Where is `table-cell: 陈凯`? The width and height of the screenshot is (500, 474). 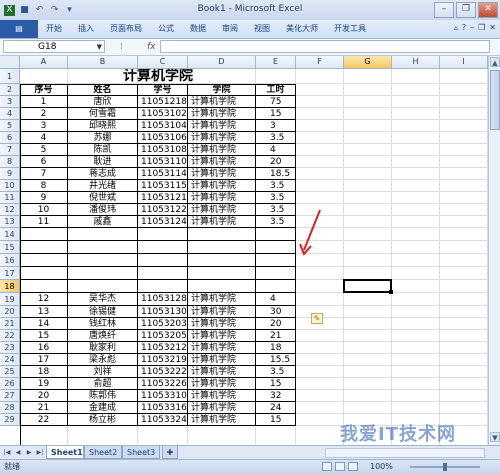
table-cell: 陈凯 is located at coordinates (103, 150).